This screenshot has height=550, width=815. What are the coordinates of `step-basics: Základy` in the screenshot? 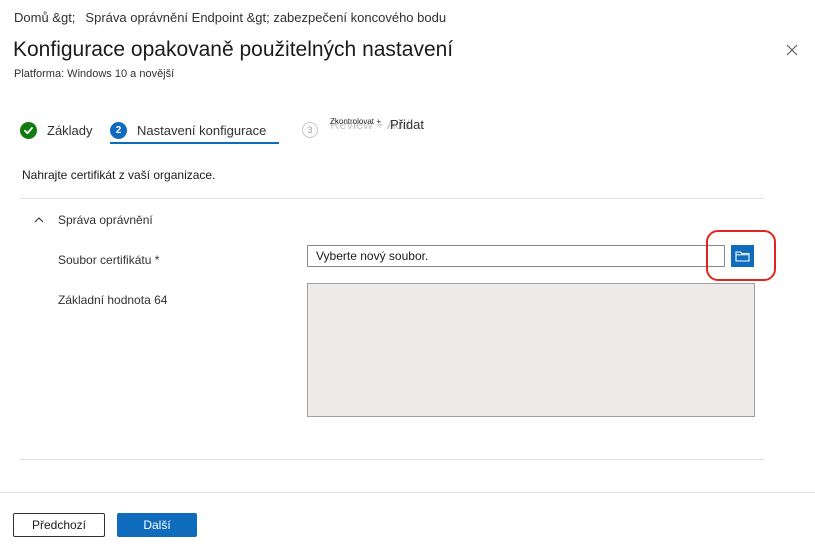 It's located at (56, 130).